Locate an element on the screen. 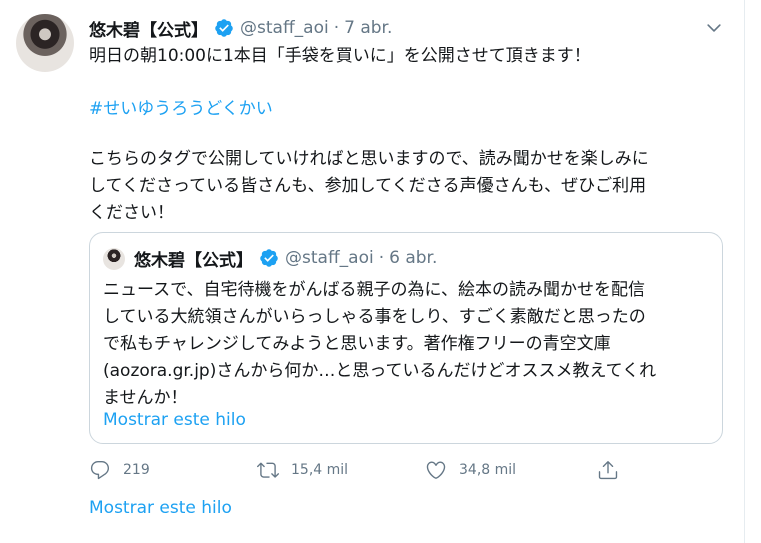  quoted-text-line: している大統領さんがいらっしゃる事をしり、すごく素敵だと思ったの is located at coordinates (374, 317).